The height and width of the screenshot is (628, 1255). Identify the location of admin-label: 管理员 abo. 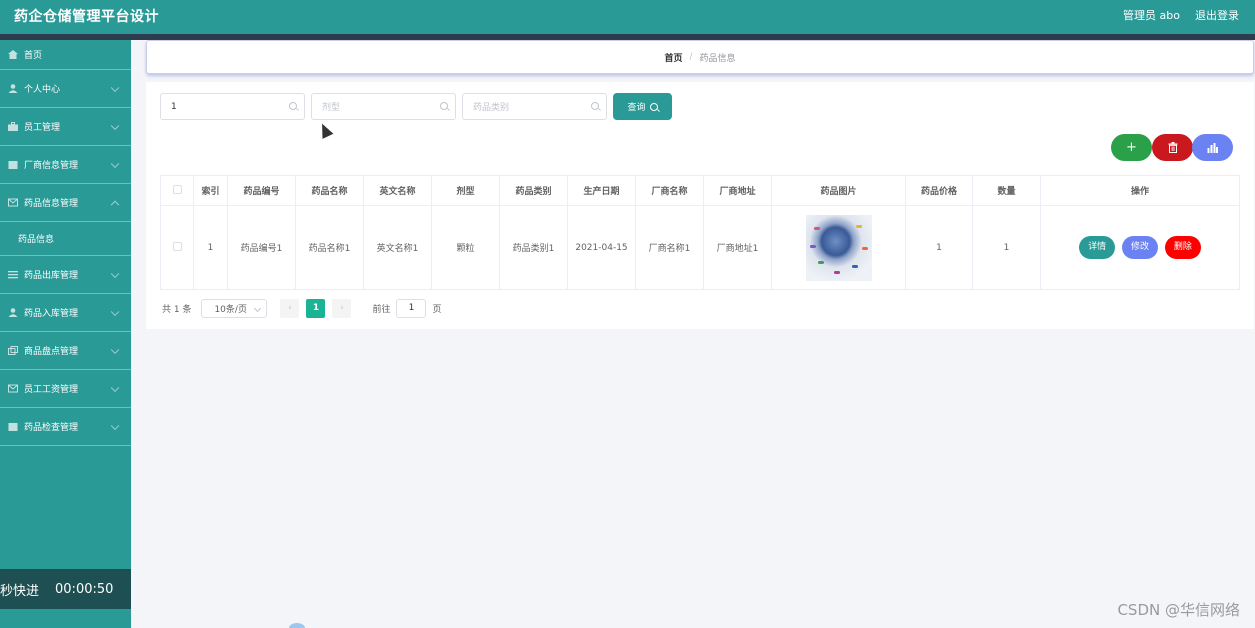
(1151, 15).